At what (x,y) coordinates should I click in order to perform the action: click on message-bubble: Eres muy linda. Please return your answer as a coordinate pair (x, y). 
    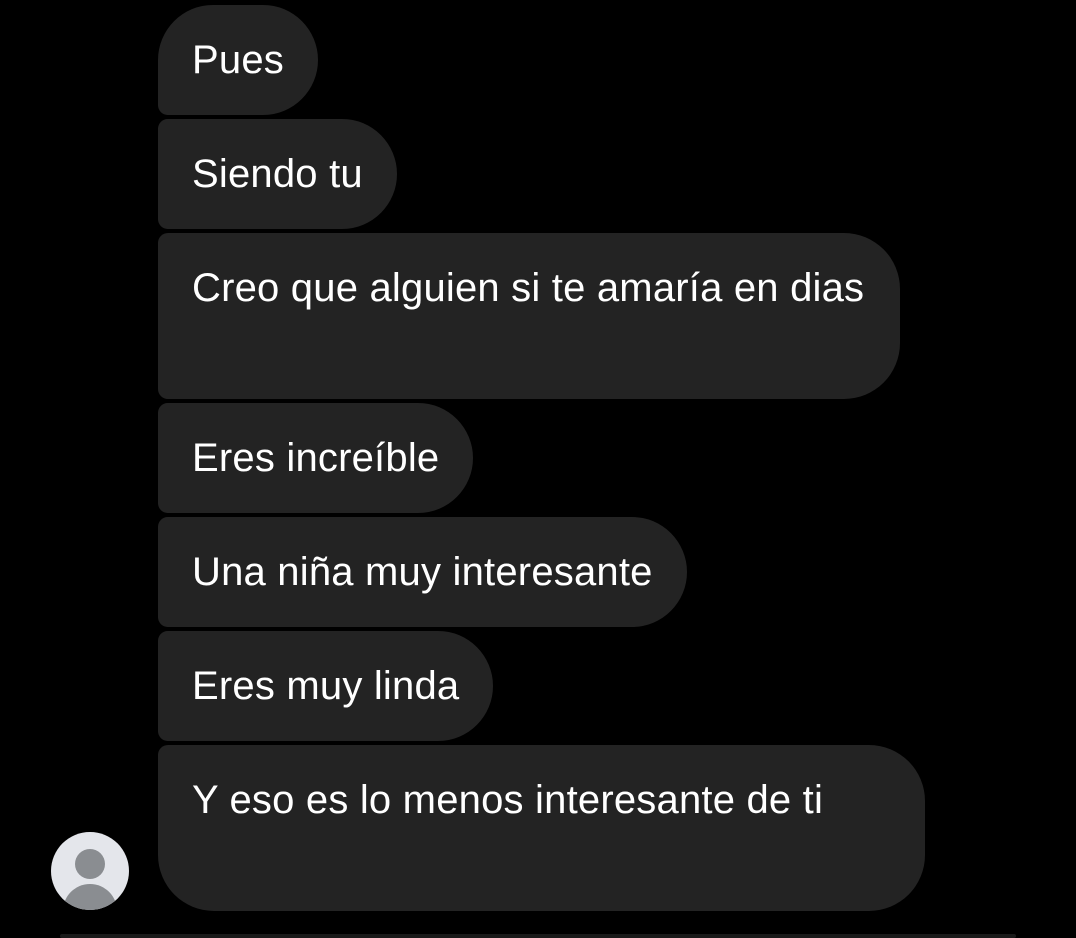
    Looking at the image, I should click on (326, 686).